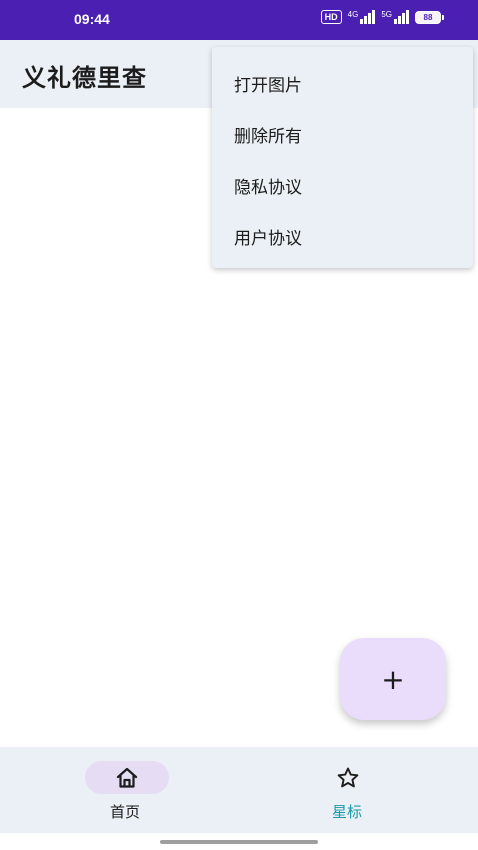 This screenshot has height=850, width=478. Describe the element at coordinates (347, 812) in the screenshot. I see `nav-label-starred: 星标` at that location.